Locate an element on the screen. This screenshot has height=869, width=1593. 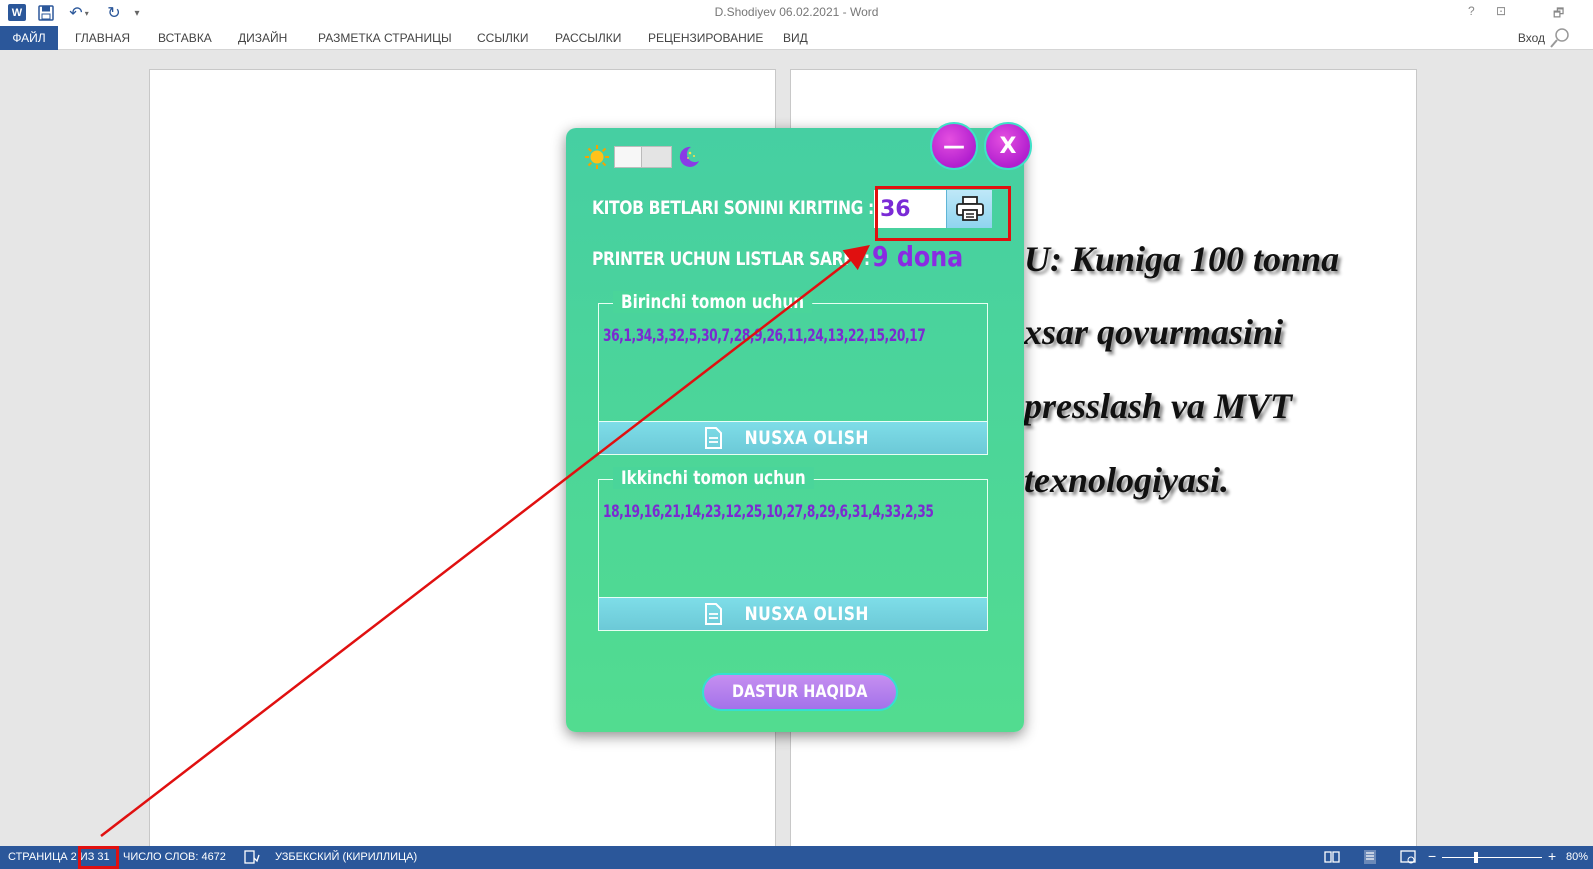
document-text-line: texnologiyasi. is located at coordinates (1126, 480).